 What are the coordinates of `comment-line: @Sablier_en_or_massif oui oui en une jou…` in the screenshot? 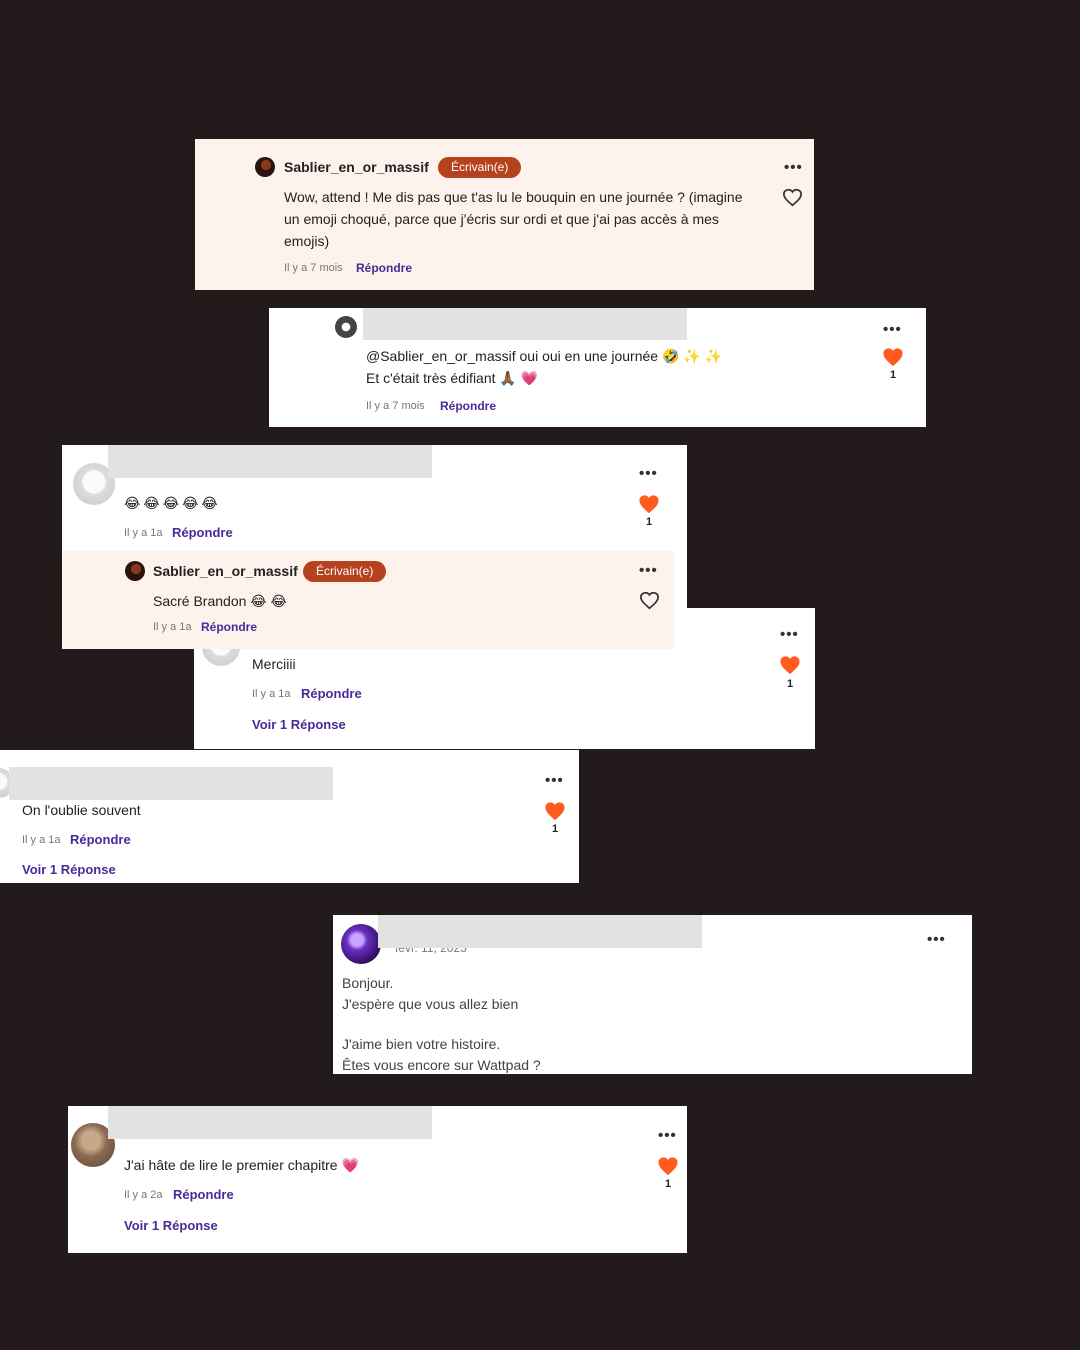 It's located at (544, 356).